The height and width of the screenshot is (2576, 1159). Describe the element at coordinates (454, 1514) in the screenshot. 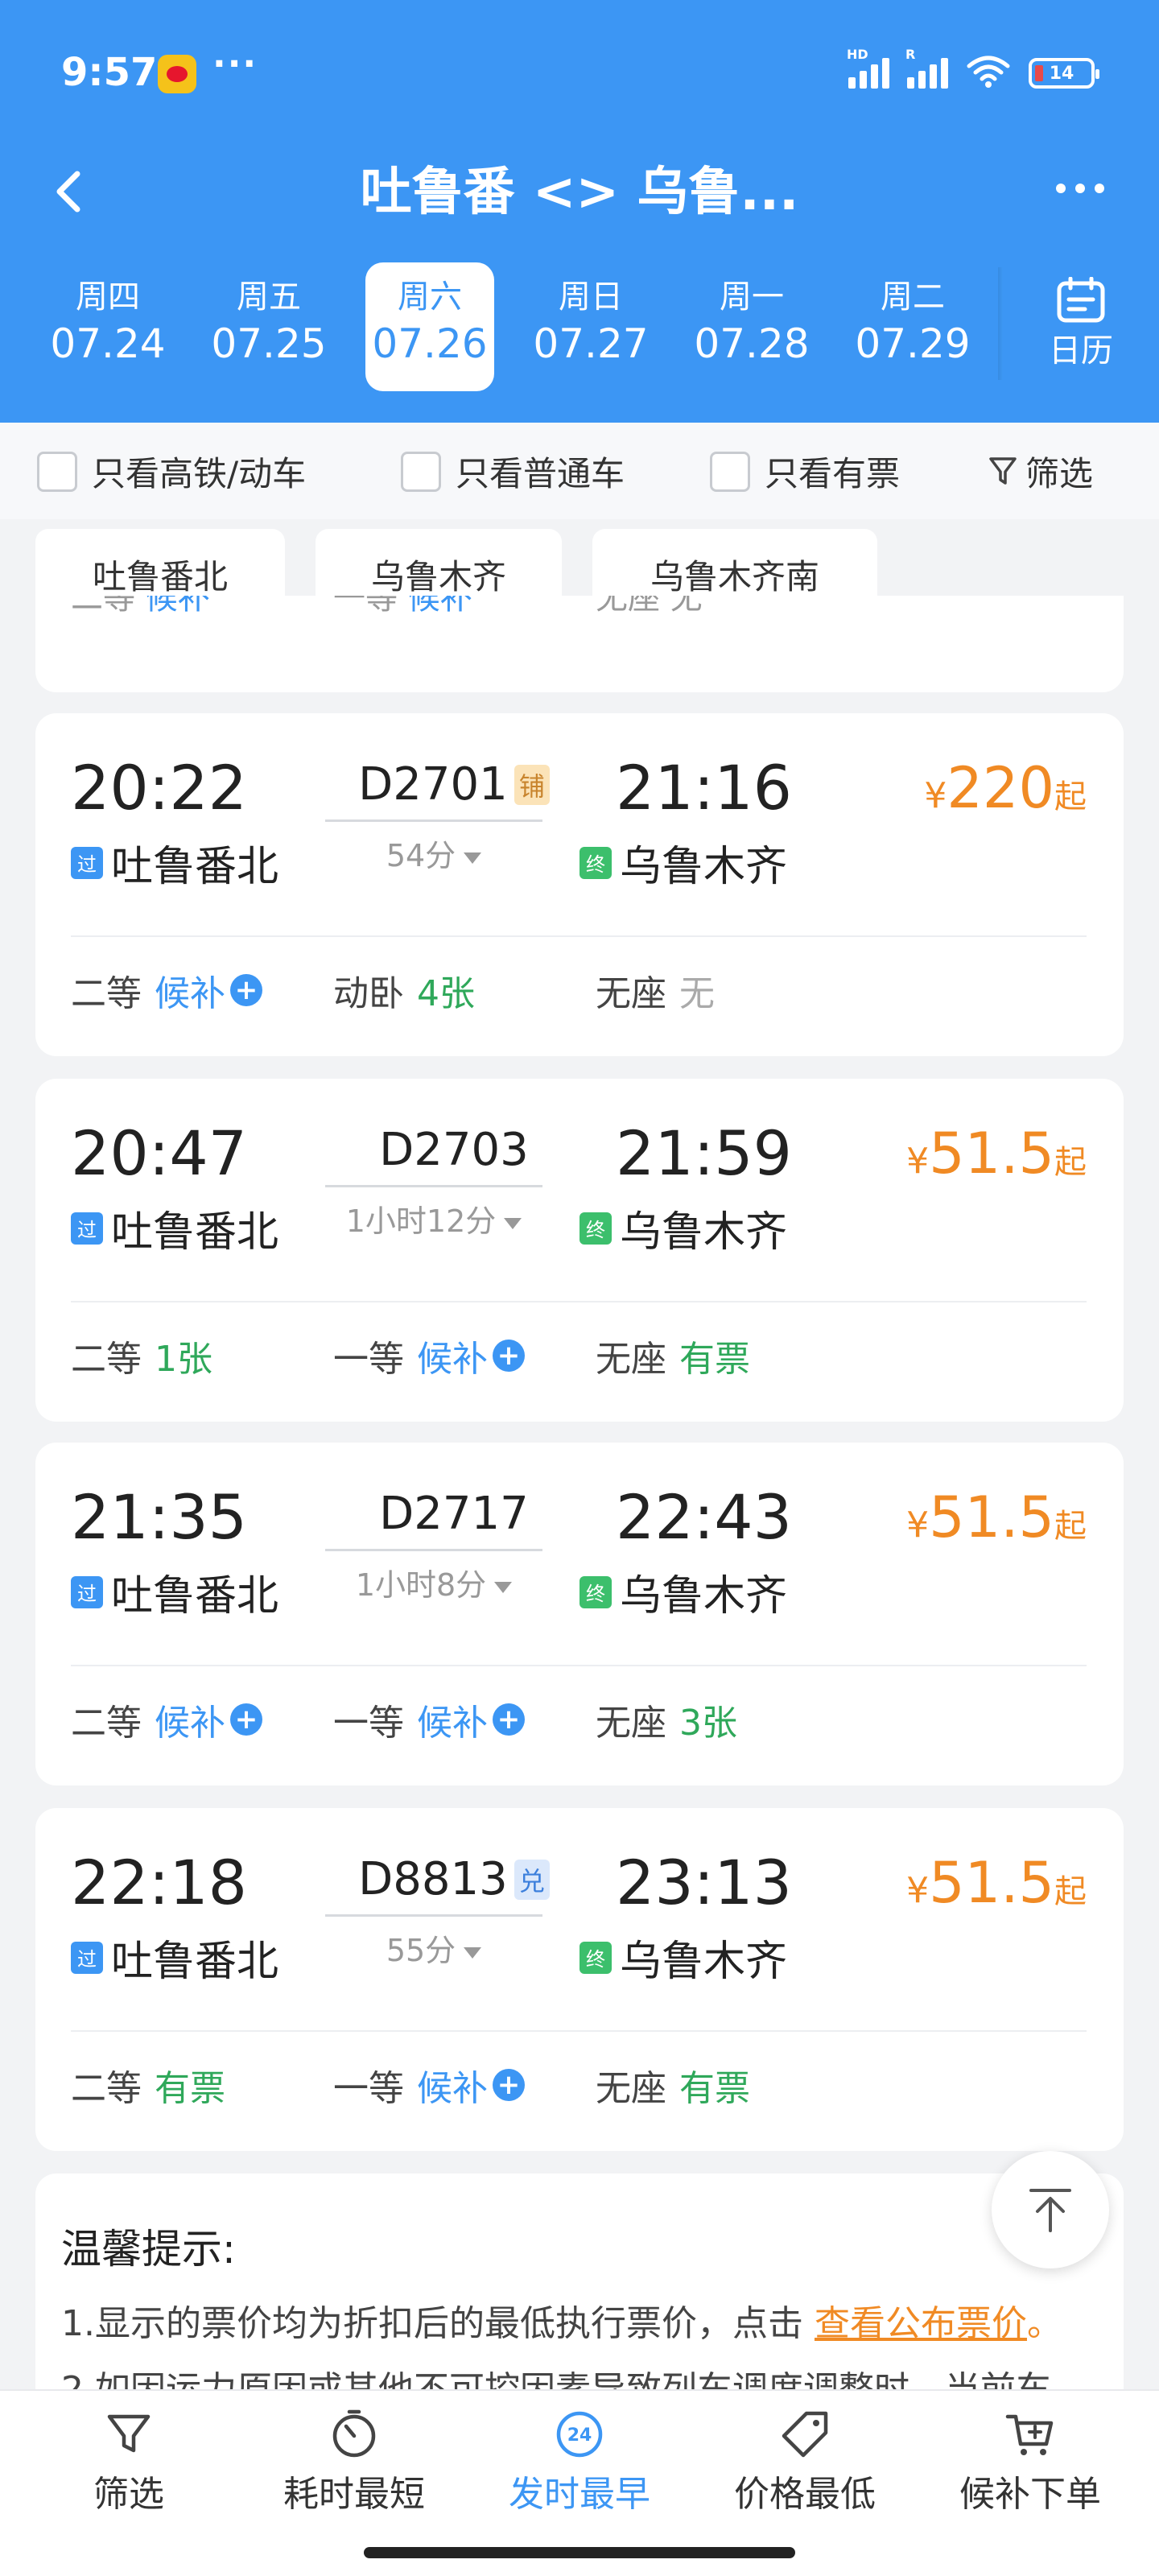

I see `train-number-text: D2717` at that location.